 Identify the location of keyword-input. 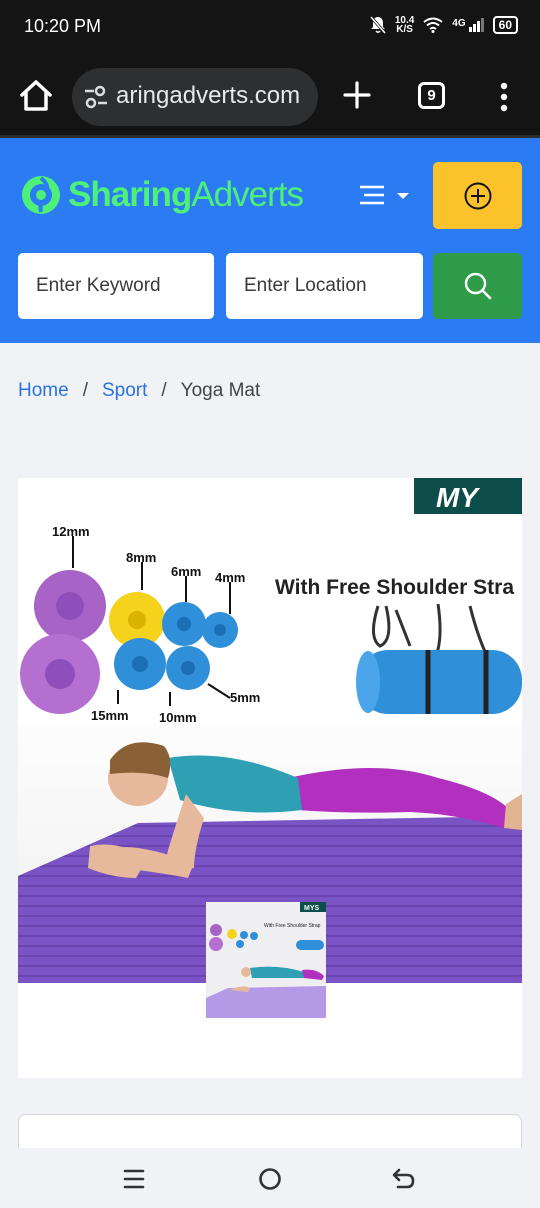
(116, 286).